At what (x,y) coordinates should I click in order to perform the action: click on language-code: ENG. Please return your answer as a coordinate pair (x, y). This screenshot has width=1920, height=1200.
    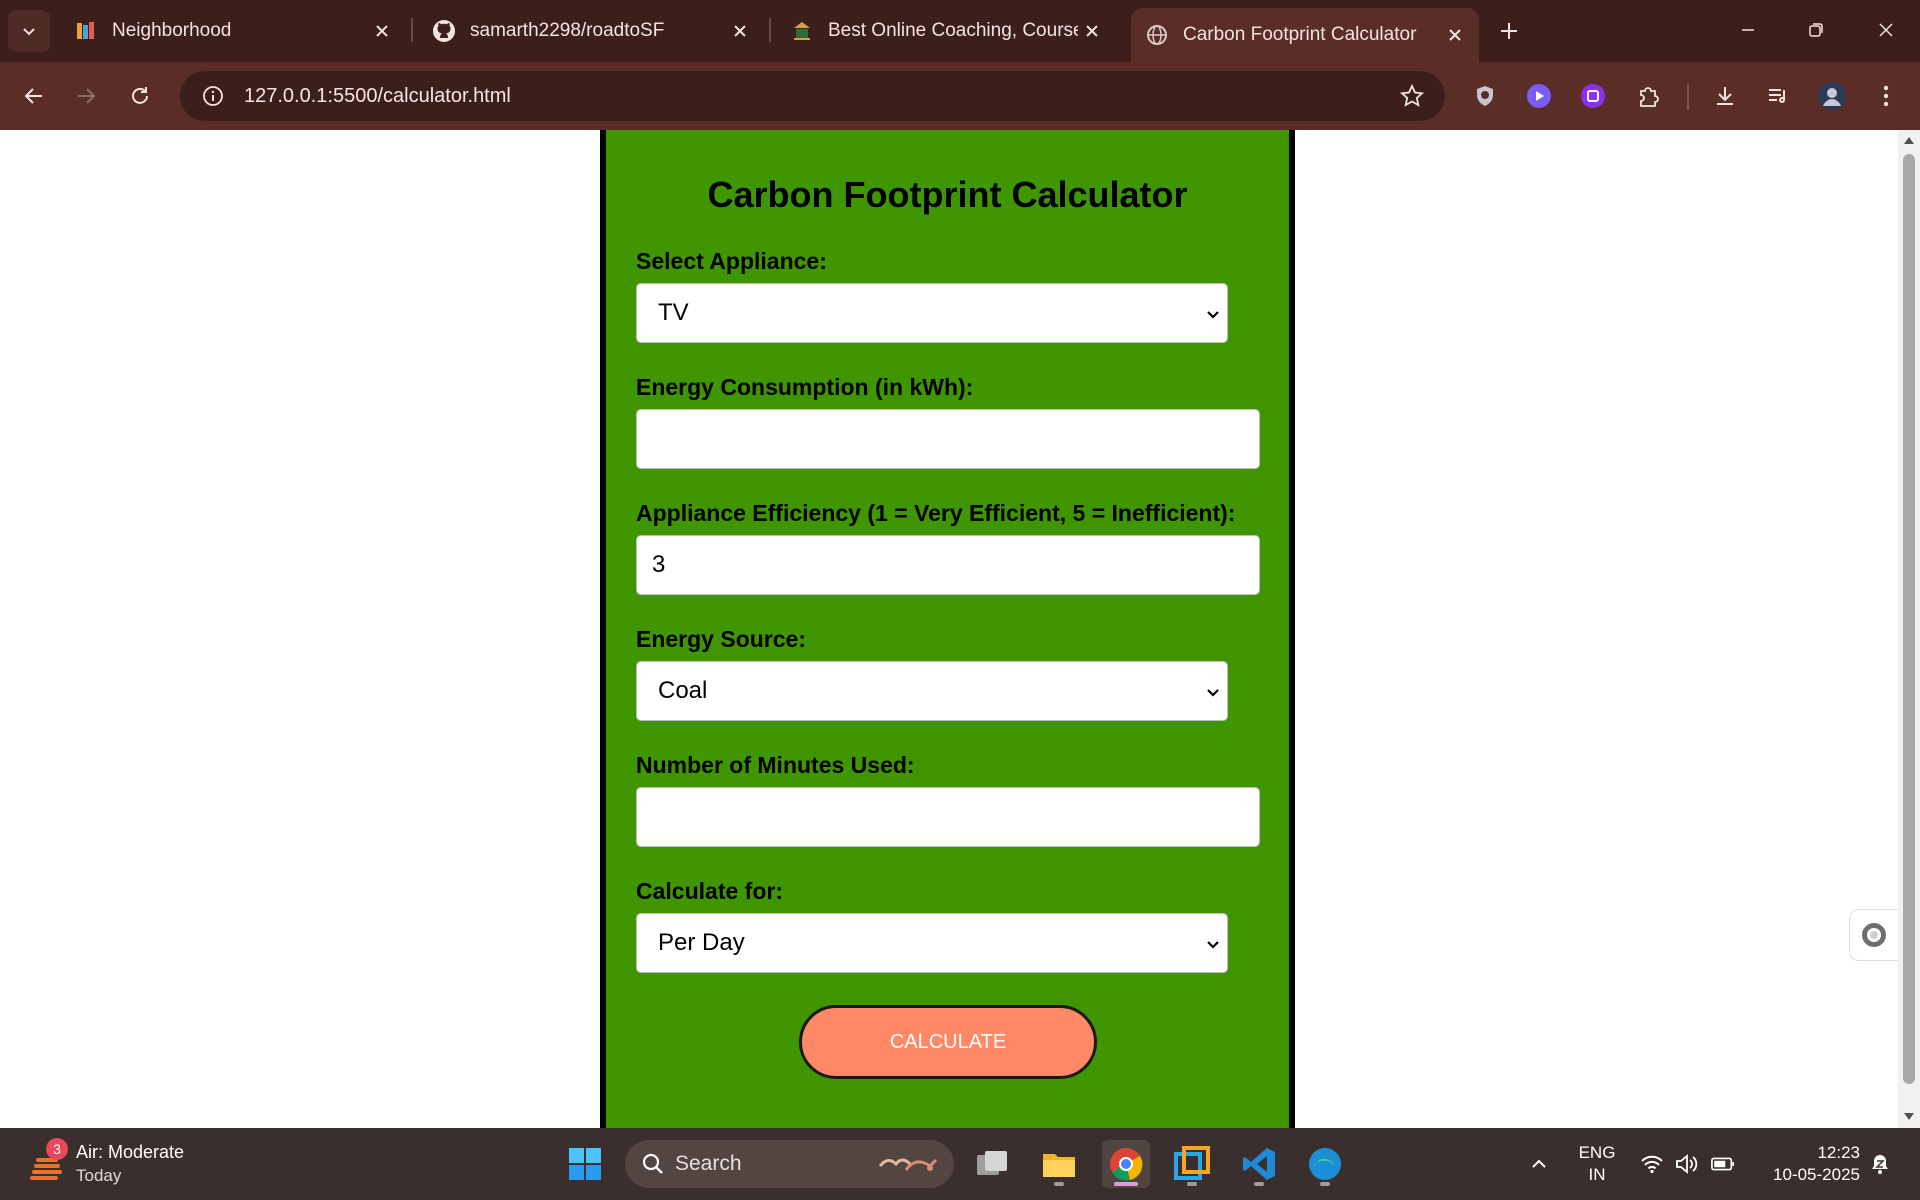
    Looking at the image, I should click on (1597, 1152).